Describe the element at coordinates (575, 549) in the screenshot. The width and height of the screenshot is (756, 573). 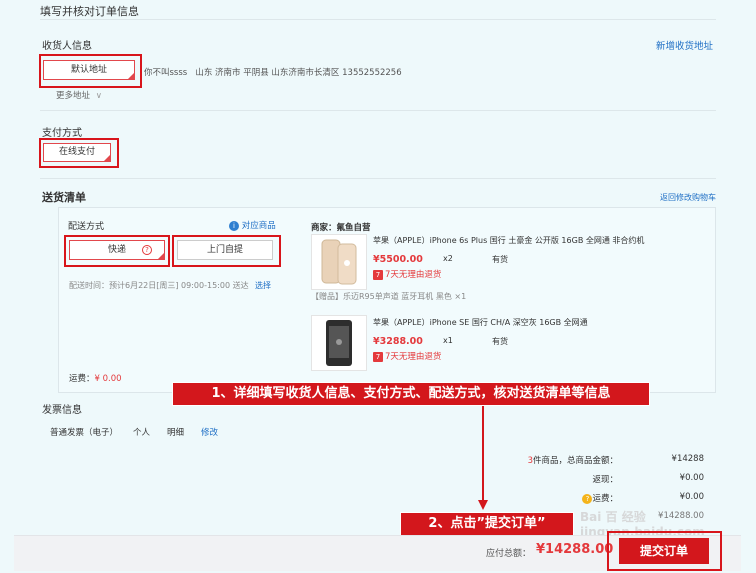
I see `payable-value: ¥14288.00` at that location.